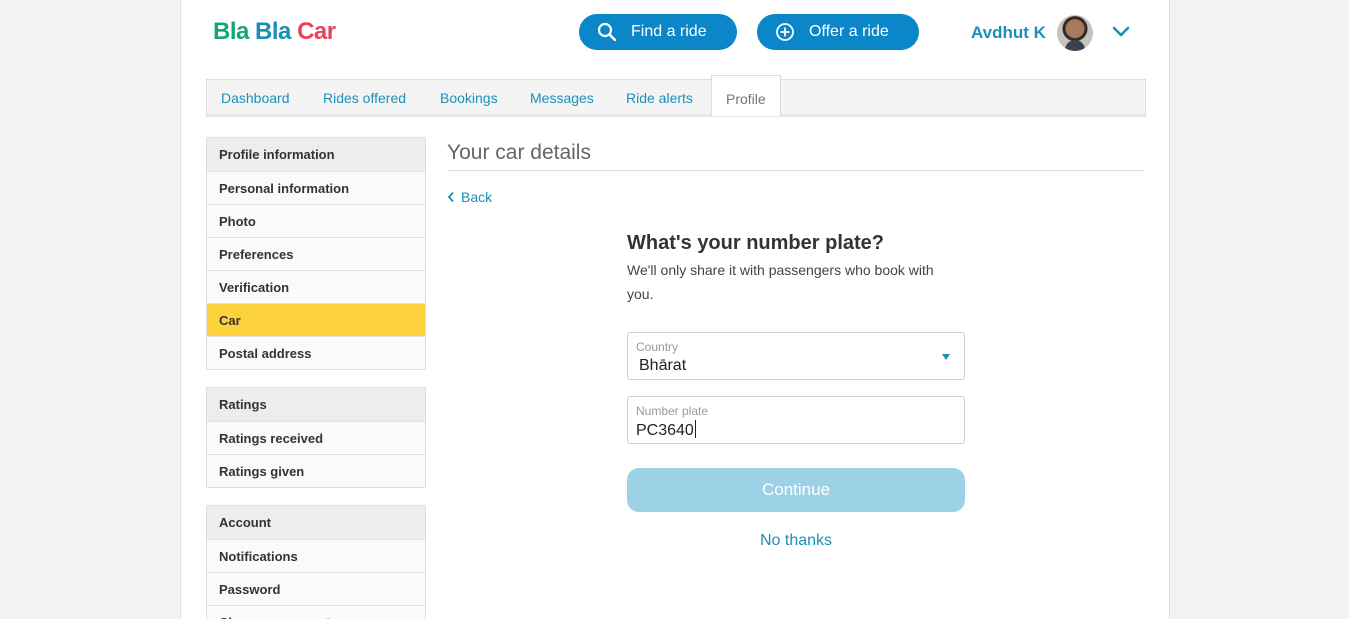 The width and height of the screenshot is (1349, 619). What do you see at coordinates (663, 365) in the screenshot?
I see `country-value: Bhārat` at bounding box center [663, 365].